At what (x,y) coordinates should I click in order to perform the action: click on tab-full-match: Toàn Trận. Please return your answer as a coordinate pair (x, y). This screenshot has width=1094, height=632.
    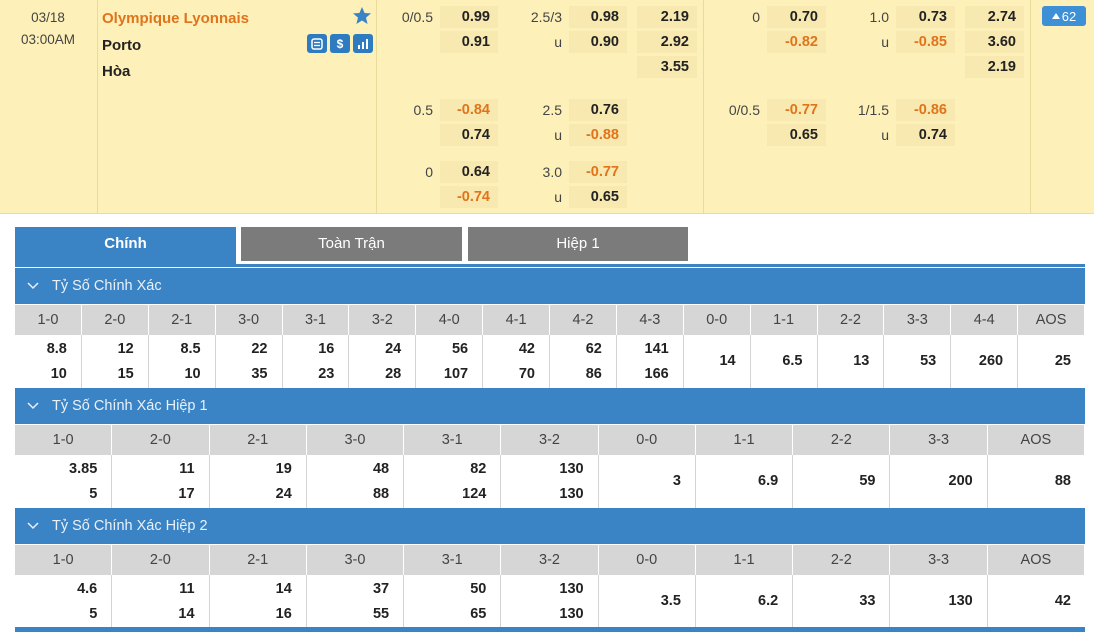
    Looking at the image, I should click on (351, 244).